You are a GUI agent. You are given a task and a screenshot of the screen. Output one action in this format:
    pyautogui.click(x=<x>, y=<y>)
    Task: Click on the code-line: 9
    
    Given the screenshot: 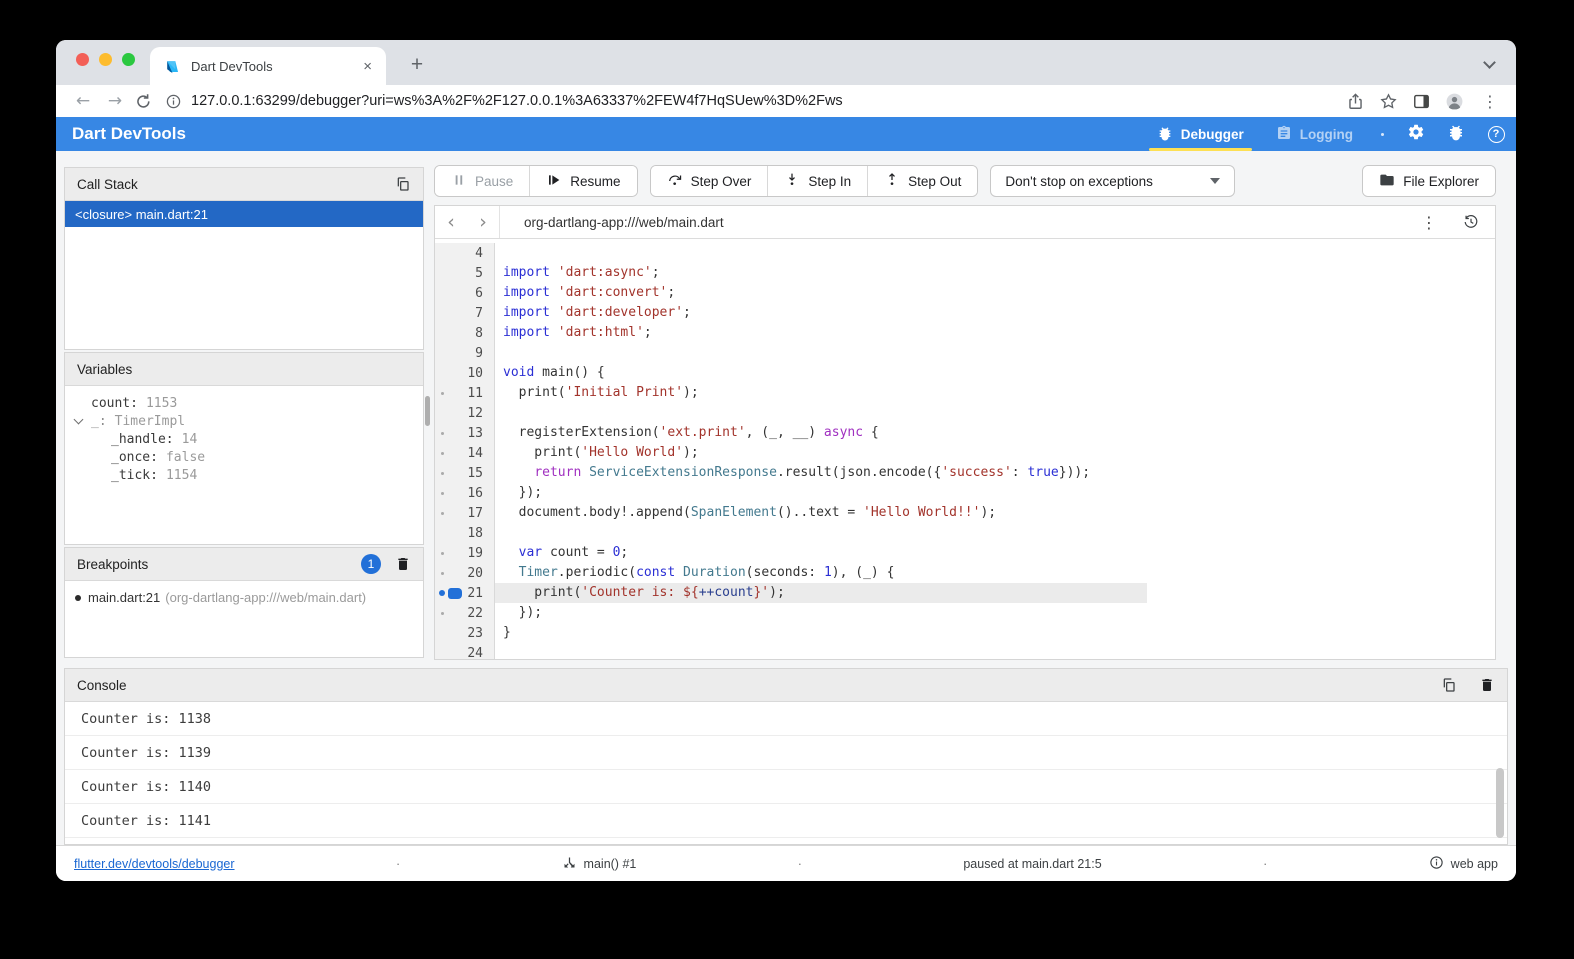 What is the action you would take?
    pyautogui.click(x=965, y=353)
    